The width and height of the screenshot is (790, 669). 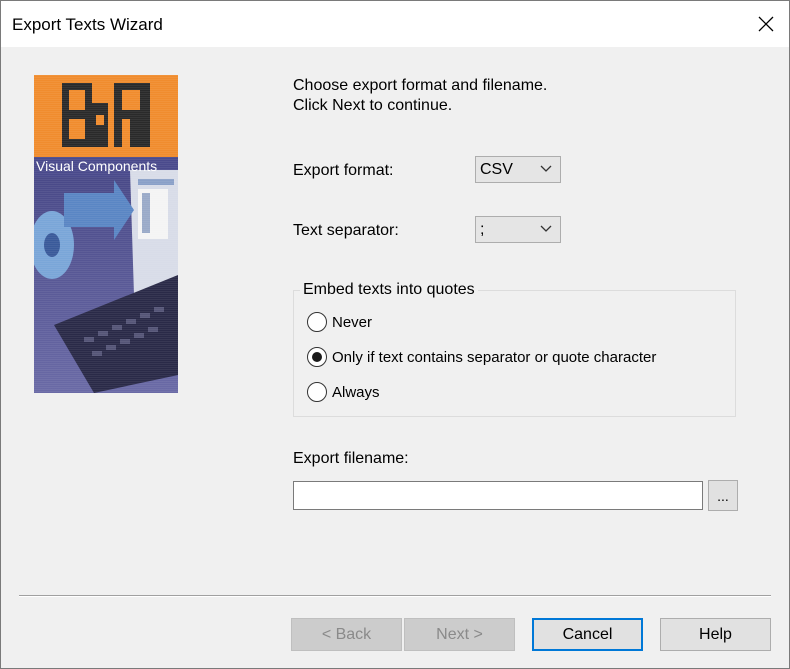 I want to click on radio-label: Always, so click(x=356, y=392).